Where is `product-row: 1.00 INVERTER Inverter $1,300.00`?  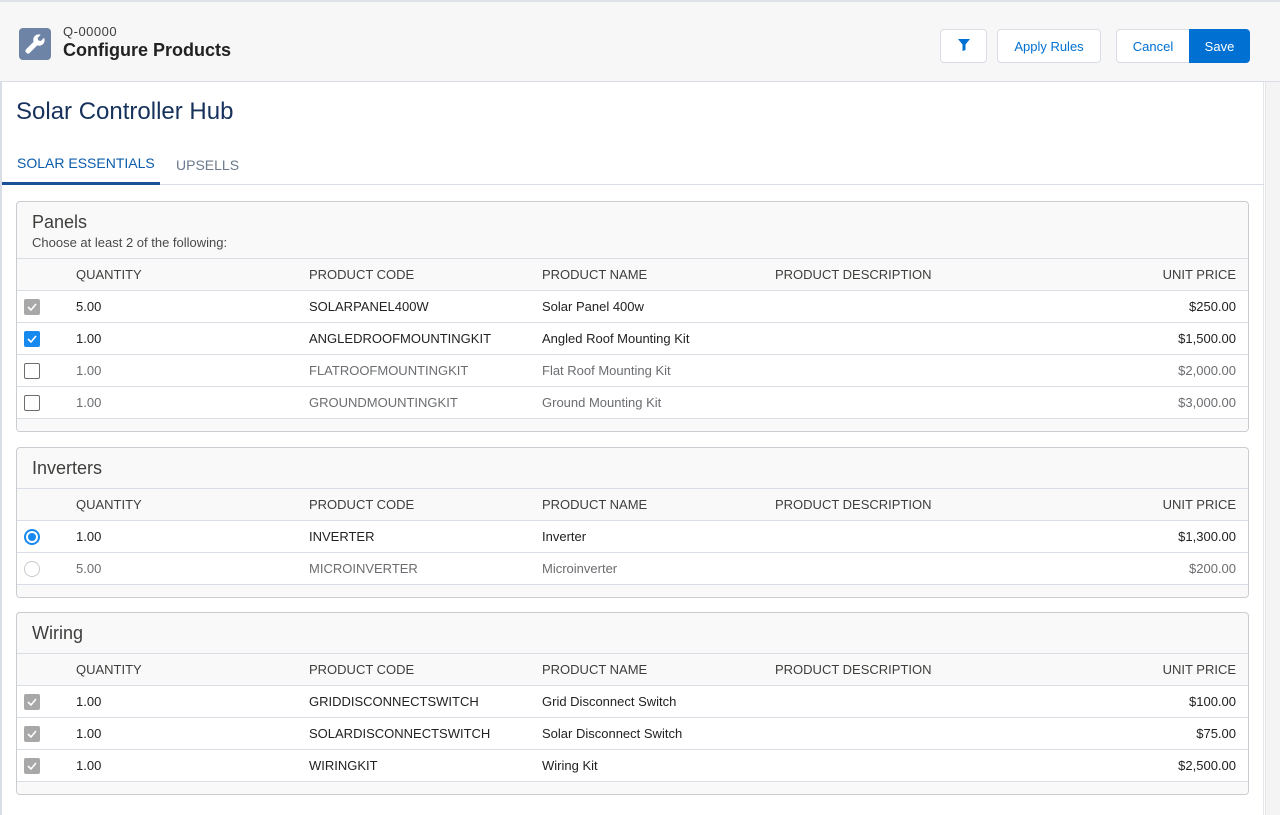 product-row: 1.00 INVERTER Inverter $1,300.00 is located at coordinates (632, 536).